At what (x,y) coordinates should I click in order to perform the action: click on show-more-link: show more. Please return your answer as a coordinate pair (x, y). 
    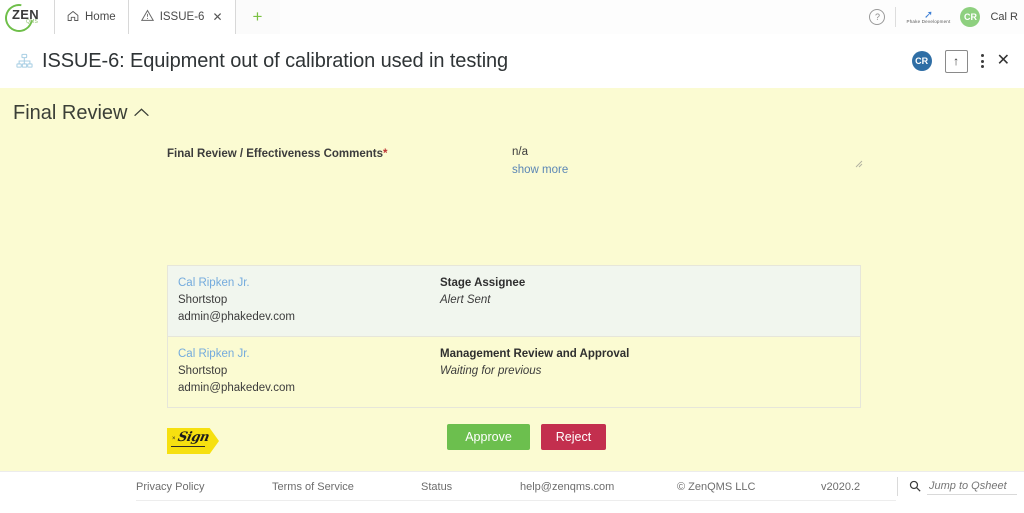
    Looking at the image, I should click on (687, 170).